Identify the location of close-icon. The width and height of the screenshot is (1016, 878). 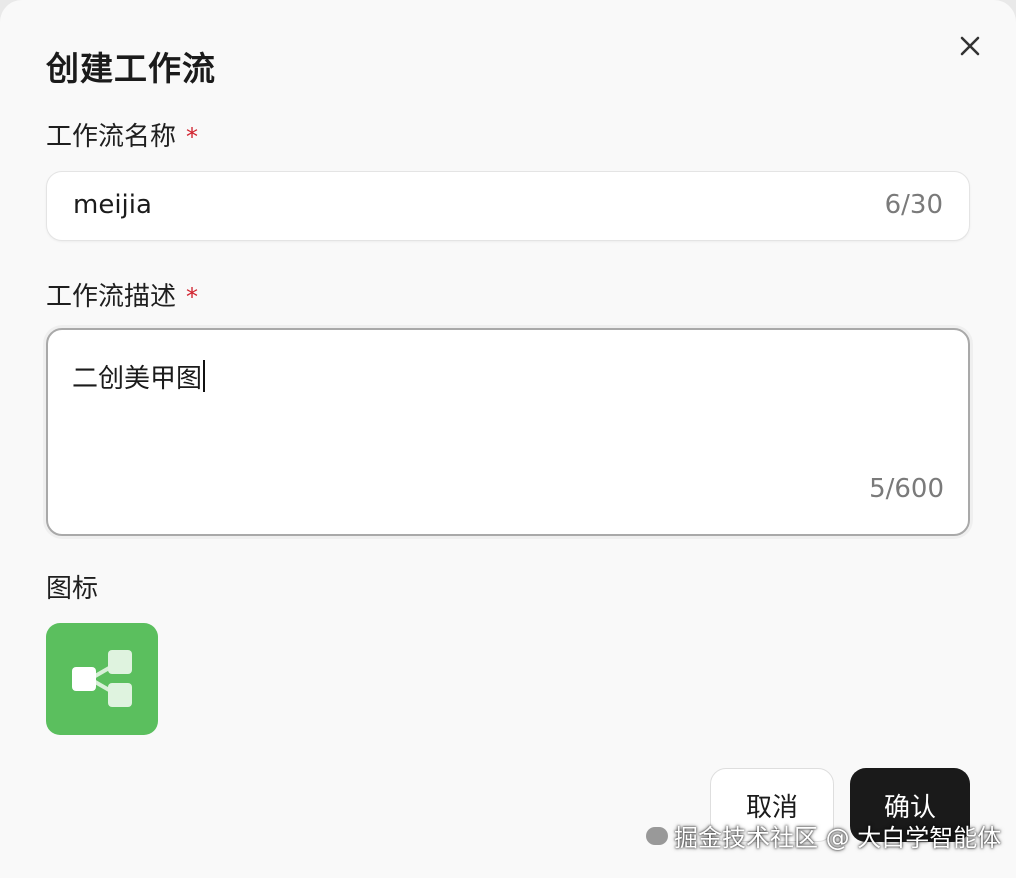
(970, 46).